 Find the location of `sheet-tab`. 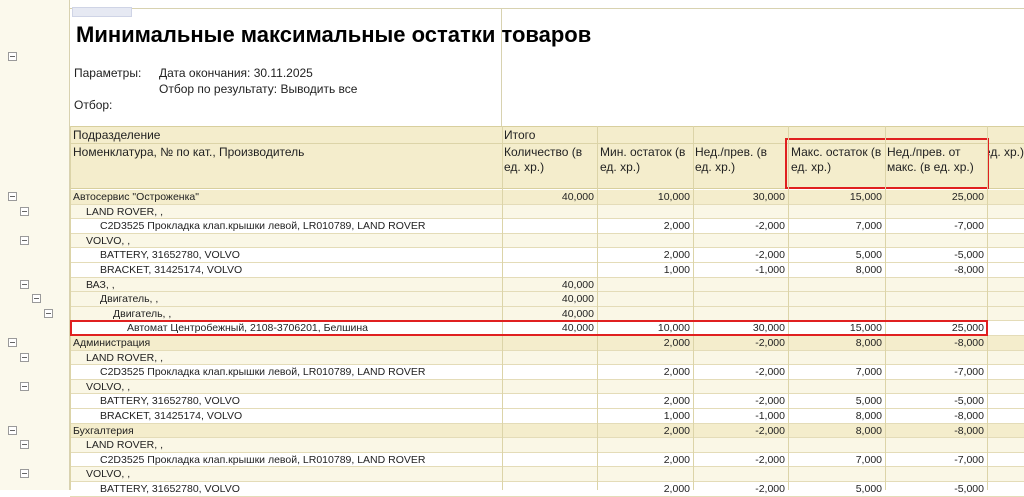

sheet-tab is located at coordinates (102, 12).